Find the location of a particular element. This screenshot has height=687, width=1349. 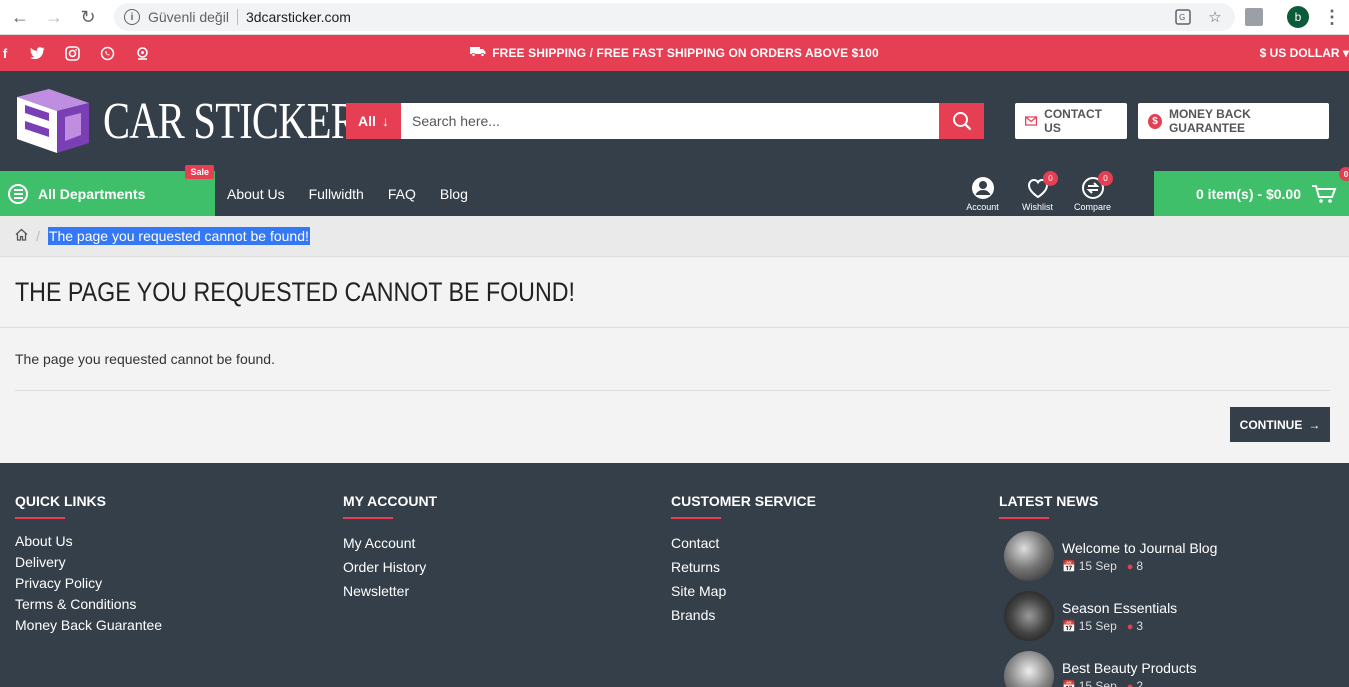

translate-icon: G is located at coordinates (1183, 17).